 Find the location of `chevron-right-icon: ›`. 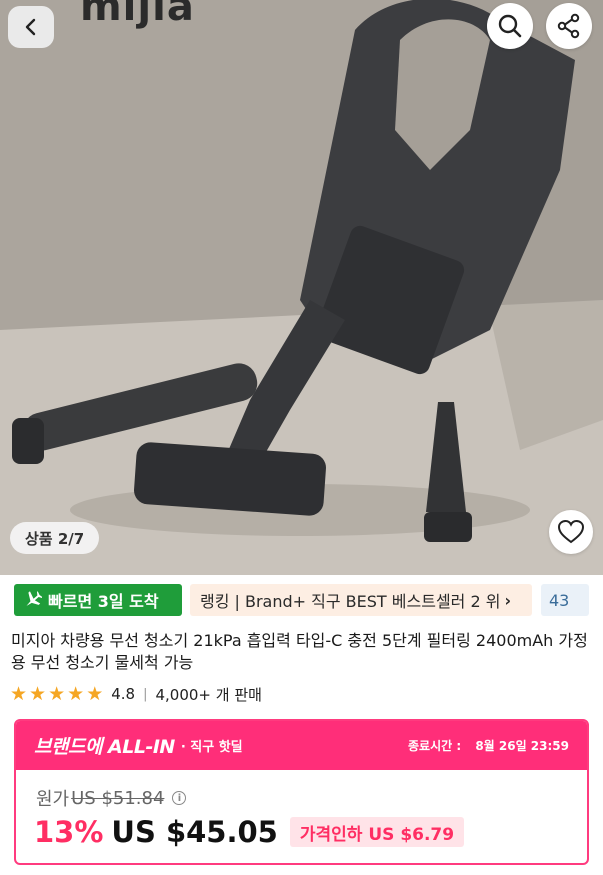

chevron-right-icon: › is located at coordinates (508, 600).